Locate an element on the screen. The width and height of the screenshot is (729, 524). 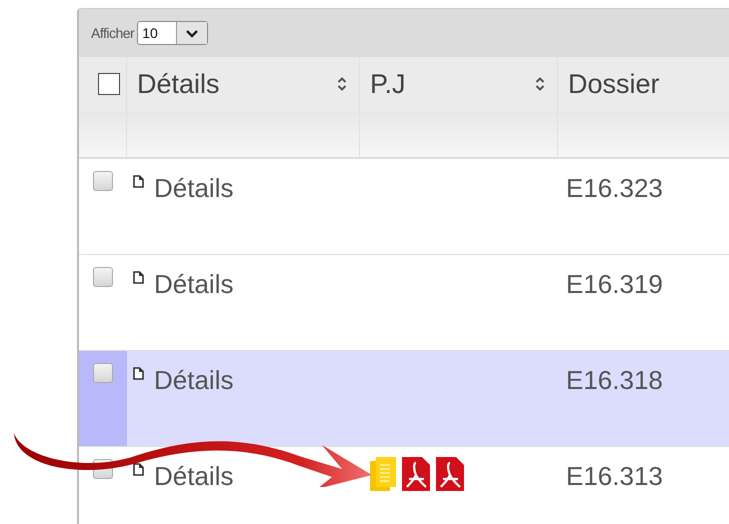
dossier-cell: E16.318 is located at coordinates (614, 380).